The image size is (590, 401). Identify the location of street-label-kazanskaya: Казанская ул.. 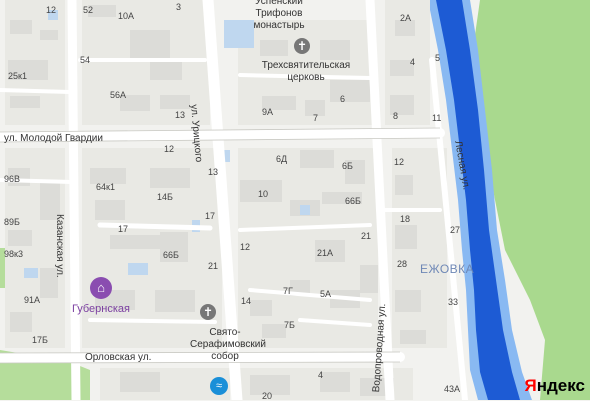
(59, 246).